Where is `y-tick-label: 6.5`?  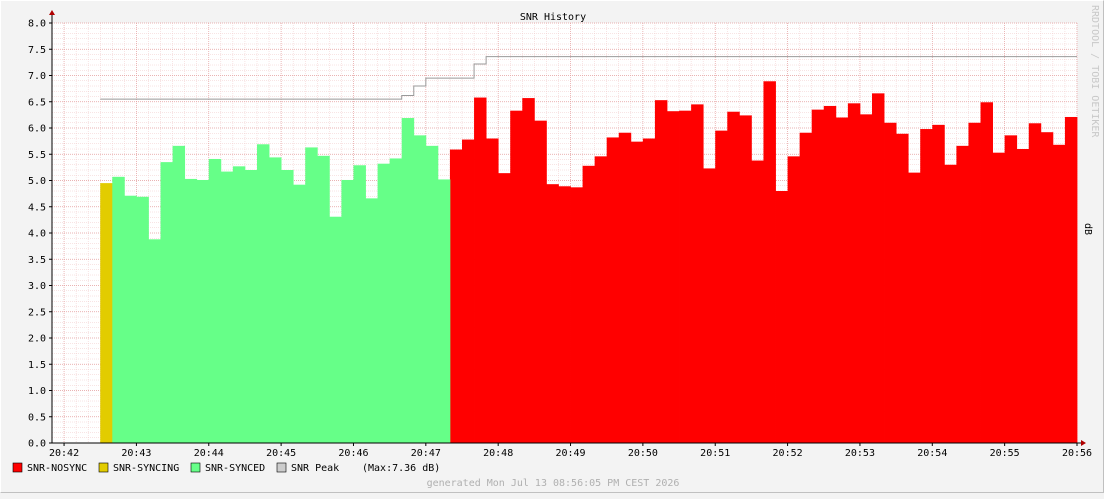
y-tick-label: 6.5 is located at coordinates (37, 102).